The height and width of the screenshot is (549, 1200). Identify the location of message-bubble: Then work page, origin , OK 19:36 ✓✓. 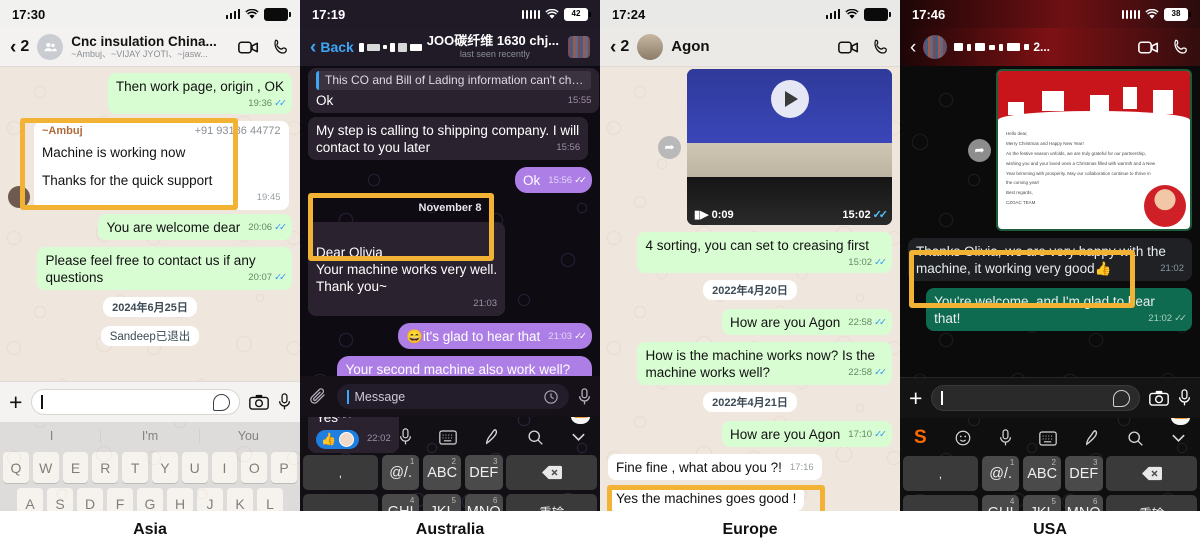
(199, 93).